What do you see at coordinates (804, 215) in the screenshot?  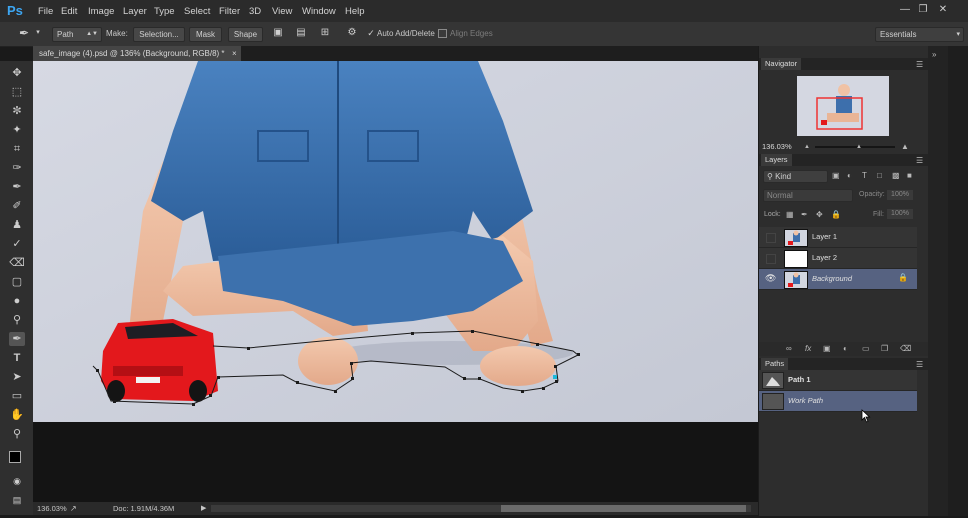 I see `lock-image-icon: ✒` at bounding box center [804, 215].